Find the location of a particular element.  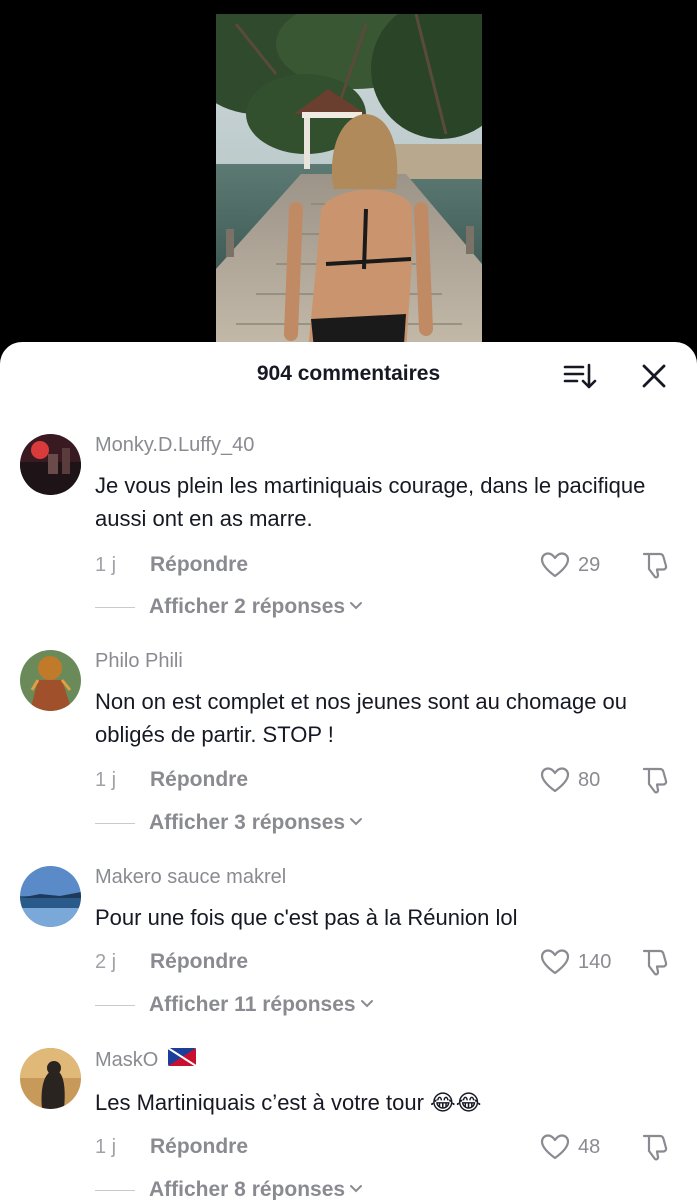

video-player is located at coordinates (349, 194).